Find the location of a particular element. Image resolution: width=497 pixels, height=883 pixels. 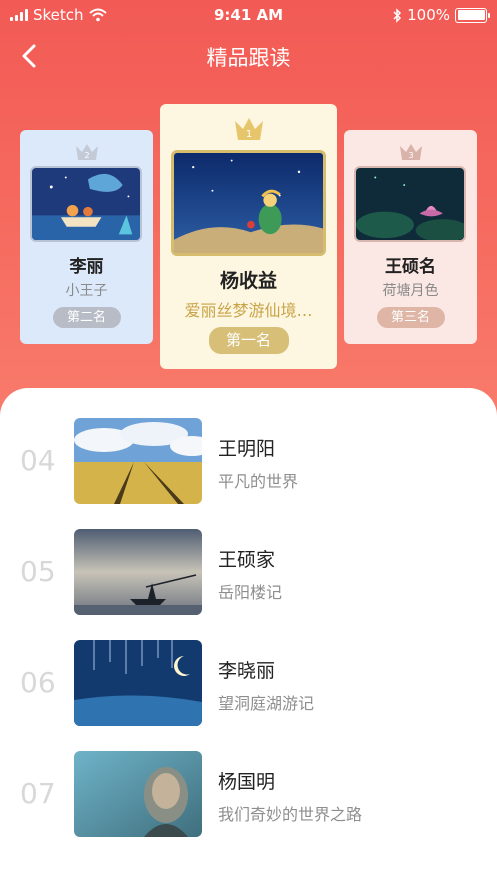

crown-icon: 3 is located at coordinates (410, 152).